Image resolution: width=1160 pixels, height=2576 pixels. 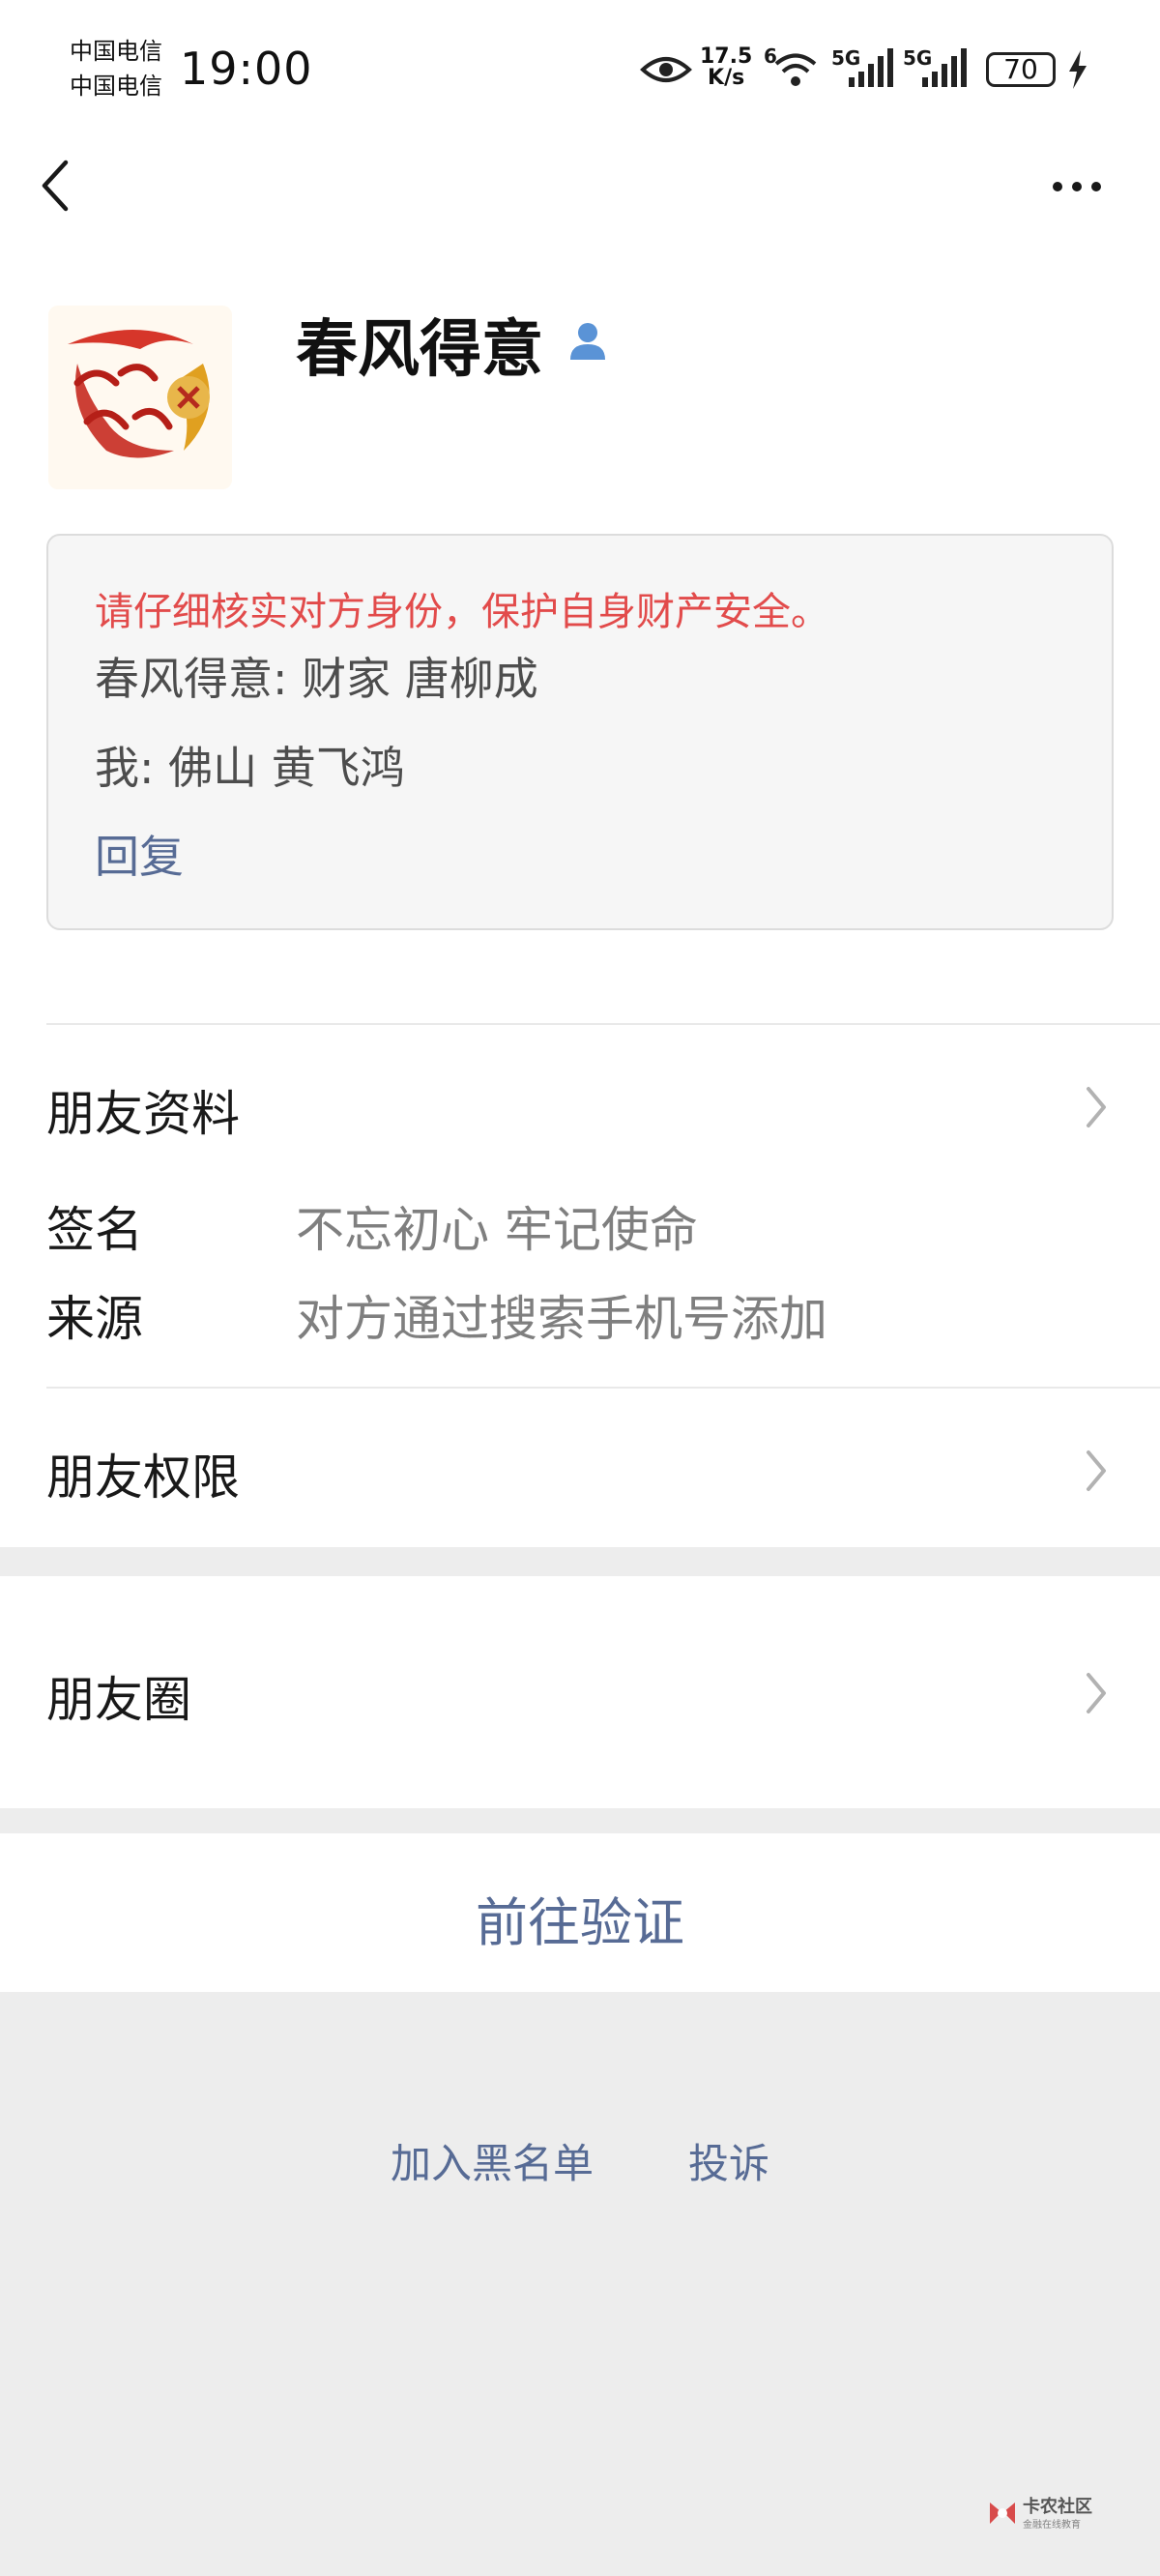 I want to click on avatar, so click(x=140, y=397).